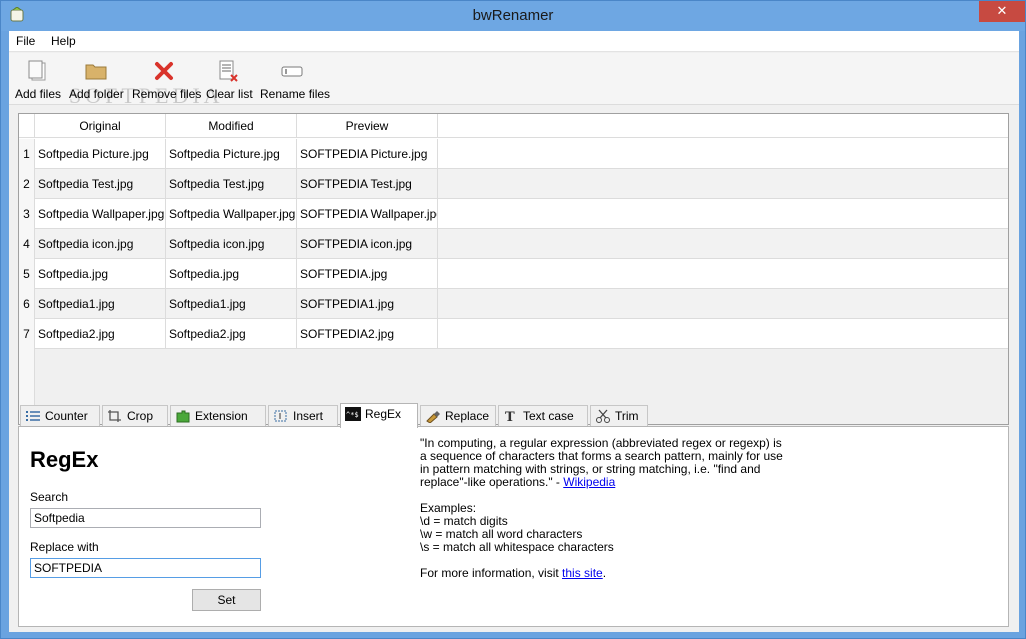 The image size is (1026, 639). What do you see at coordinates (464, 521) in the screenshot?
I see `example-digits: \d = match digits` at bounding box center [464, 521].